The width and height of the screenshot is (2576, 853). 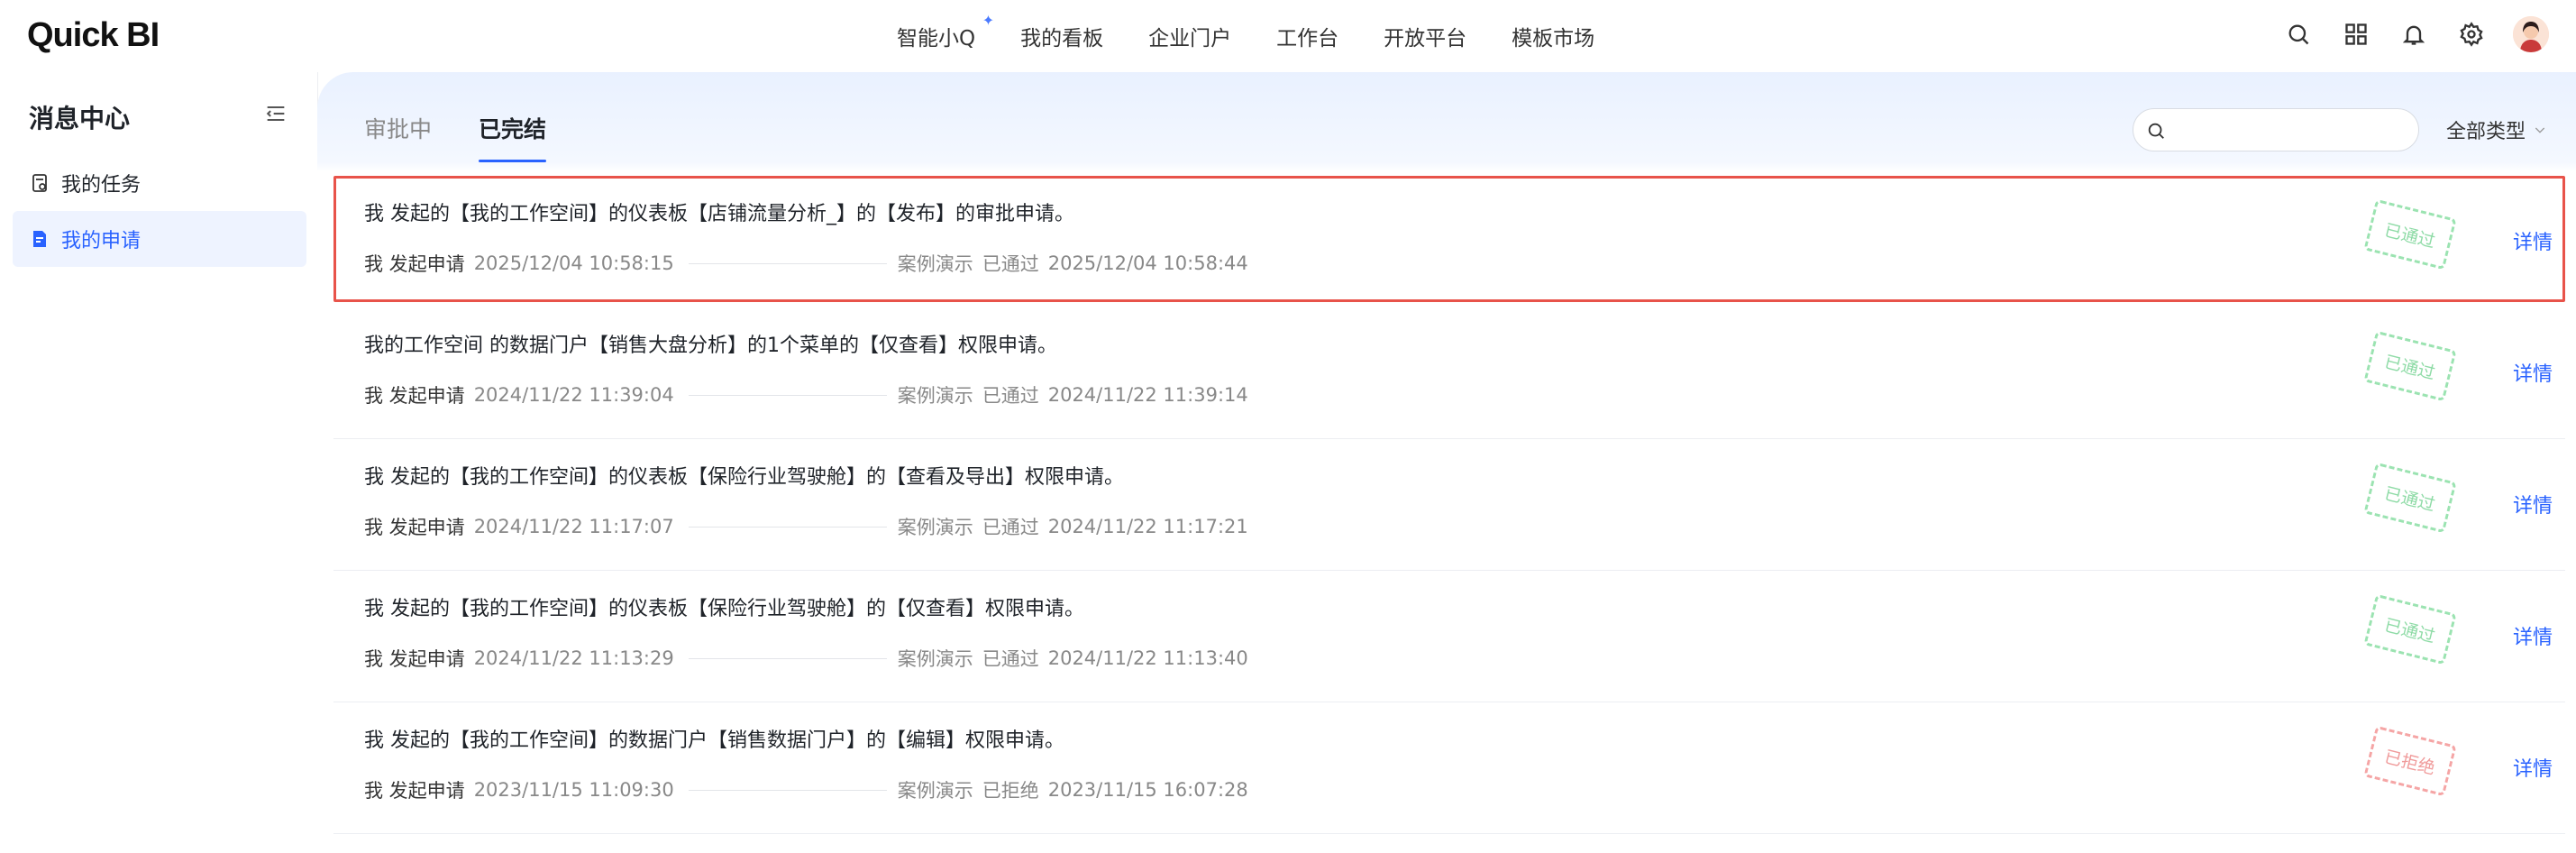 I want to click on search-input, so click(x=2291, y=130).